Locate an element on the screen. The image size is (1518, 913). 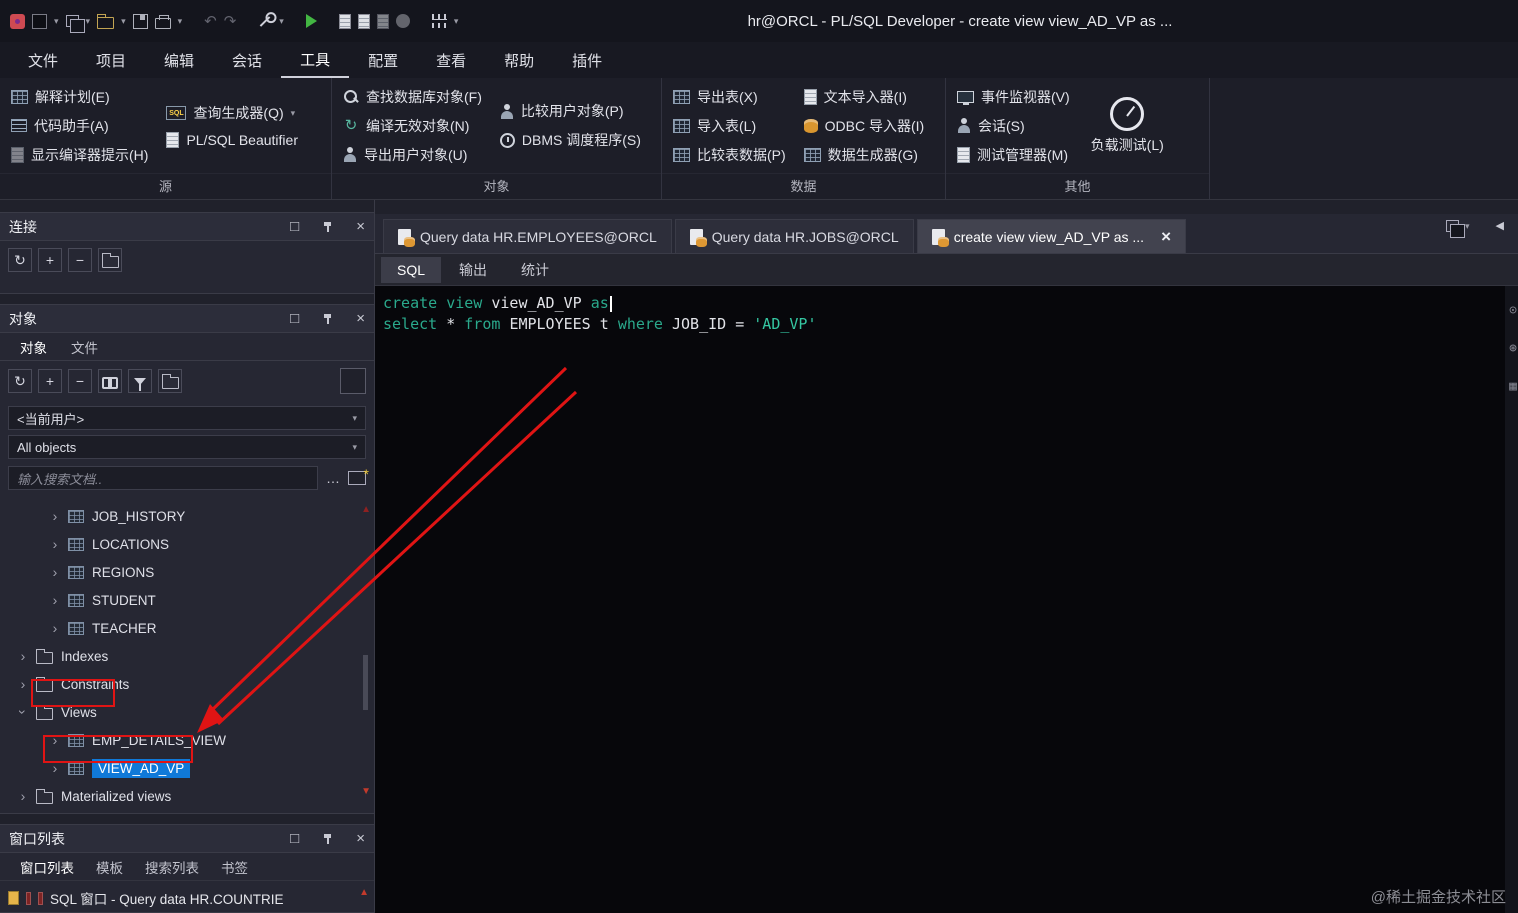
tab-output: 输出 is located at coordinates (473, 270).